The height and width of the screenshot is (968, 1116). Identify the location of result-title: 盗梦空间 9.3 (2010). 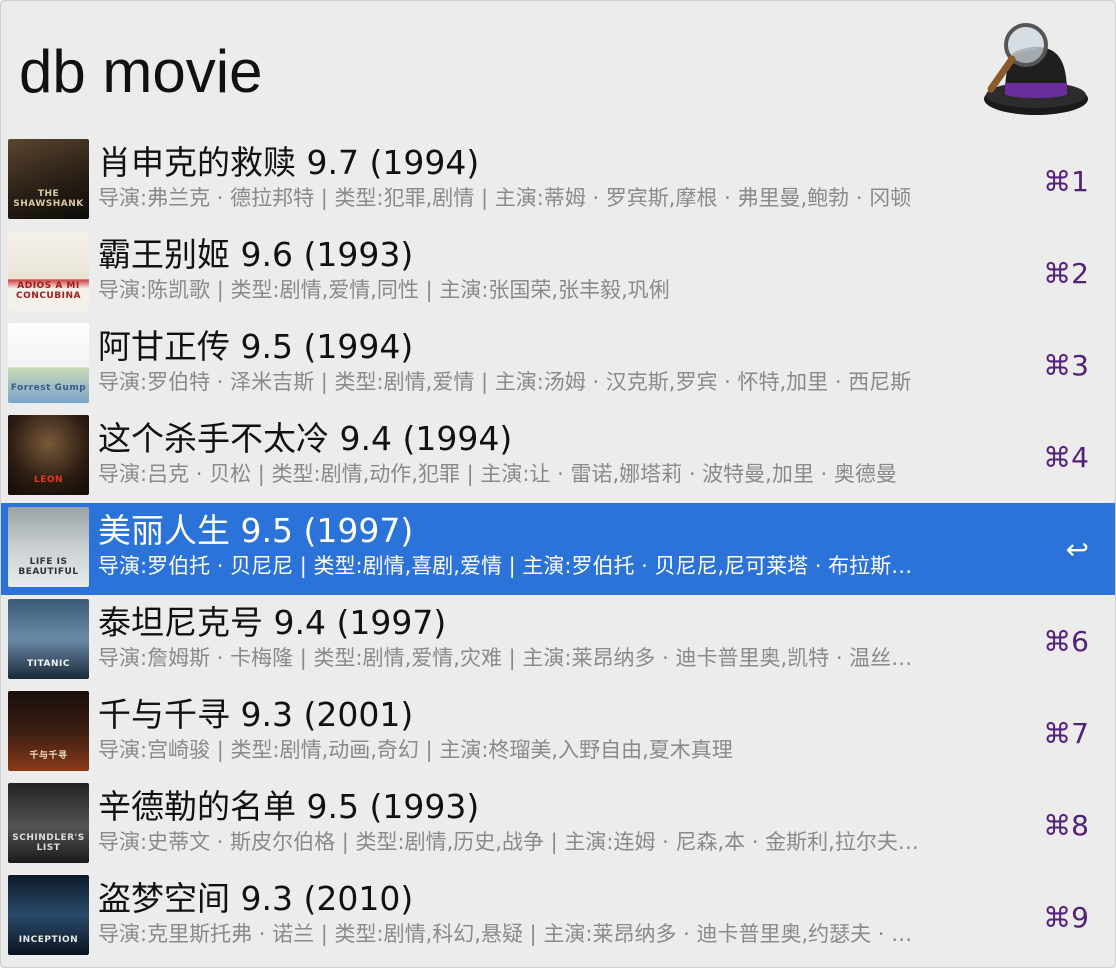
(256, 898).